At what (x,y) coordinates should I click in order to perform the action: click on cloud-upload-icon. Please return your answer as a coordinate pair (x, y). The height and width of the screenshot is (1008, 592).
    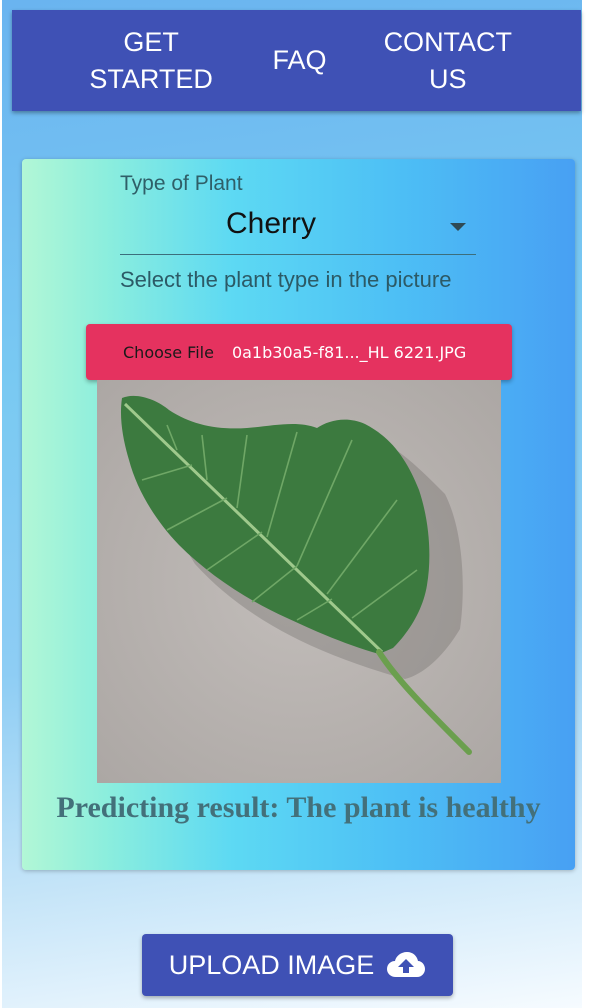
    Looking at the image, I should click on (406, 965).